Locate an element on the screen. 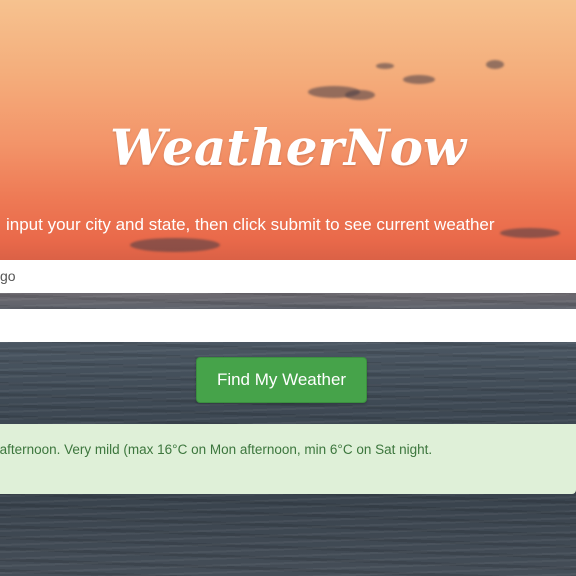  state-input is located at coordinates (288, 325).